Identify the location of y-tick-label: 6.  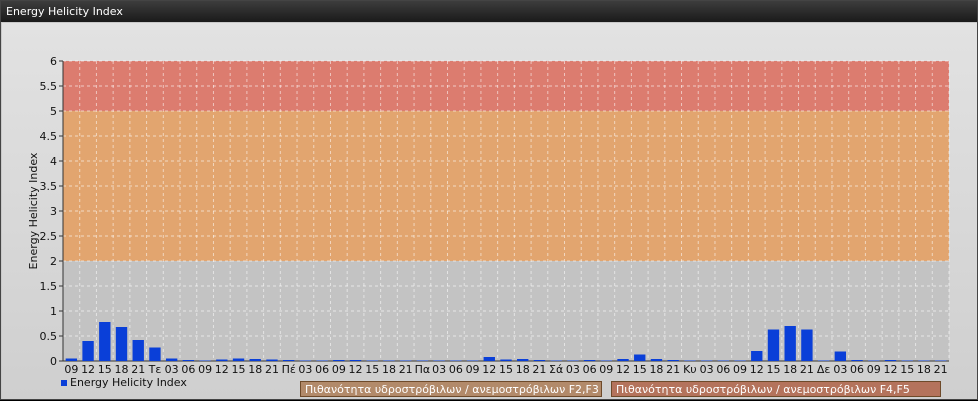
(53, 61).